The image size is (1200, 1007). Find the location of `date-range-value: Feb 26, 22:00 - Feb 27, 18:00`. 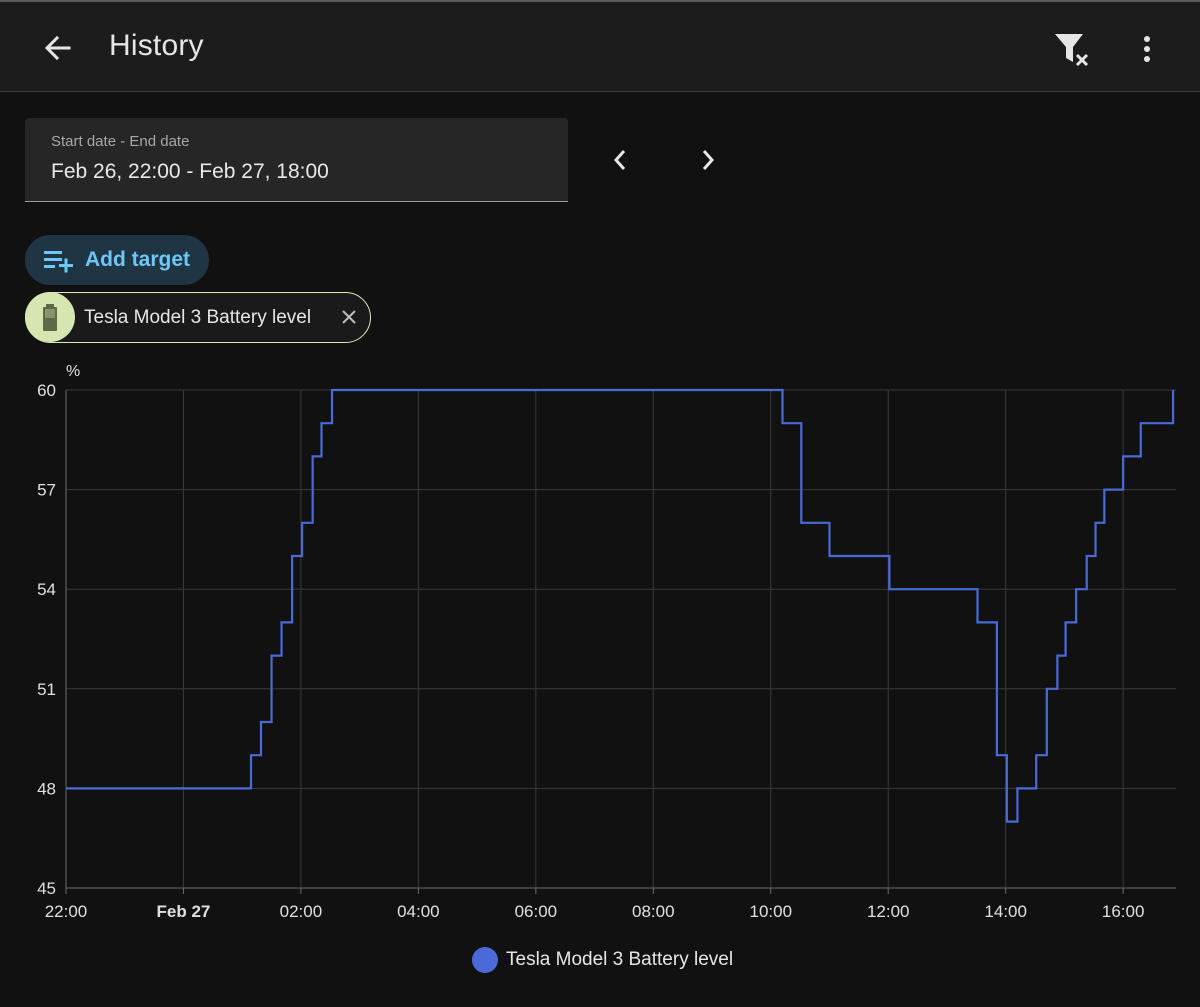

date-range-value: Feb 26, 22:00 - Feb 27, 18:00 is located at coordinates (190, 171).